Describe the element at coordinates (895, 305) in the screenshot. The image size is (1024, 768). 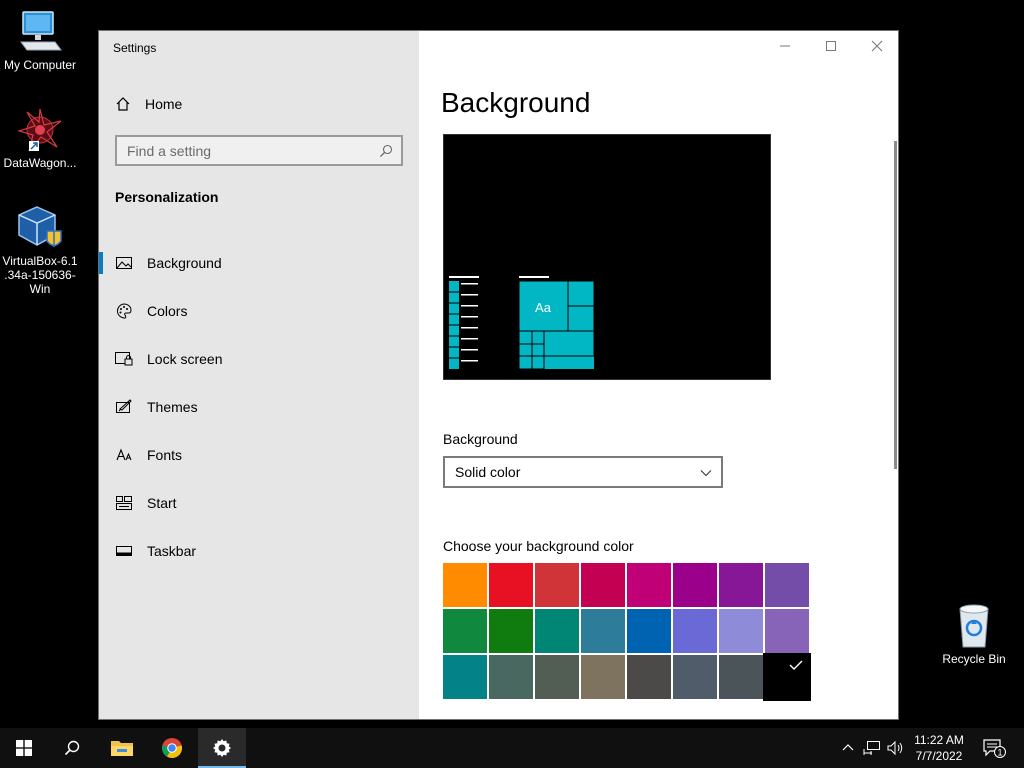
I see `scrollbar` at that location.